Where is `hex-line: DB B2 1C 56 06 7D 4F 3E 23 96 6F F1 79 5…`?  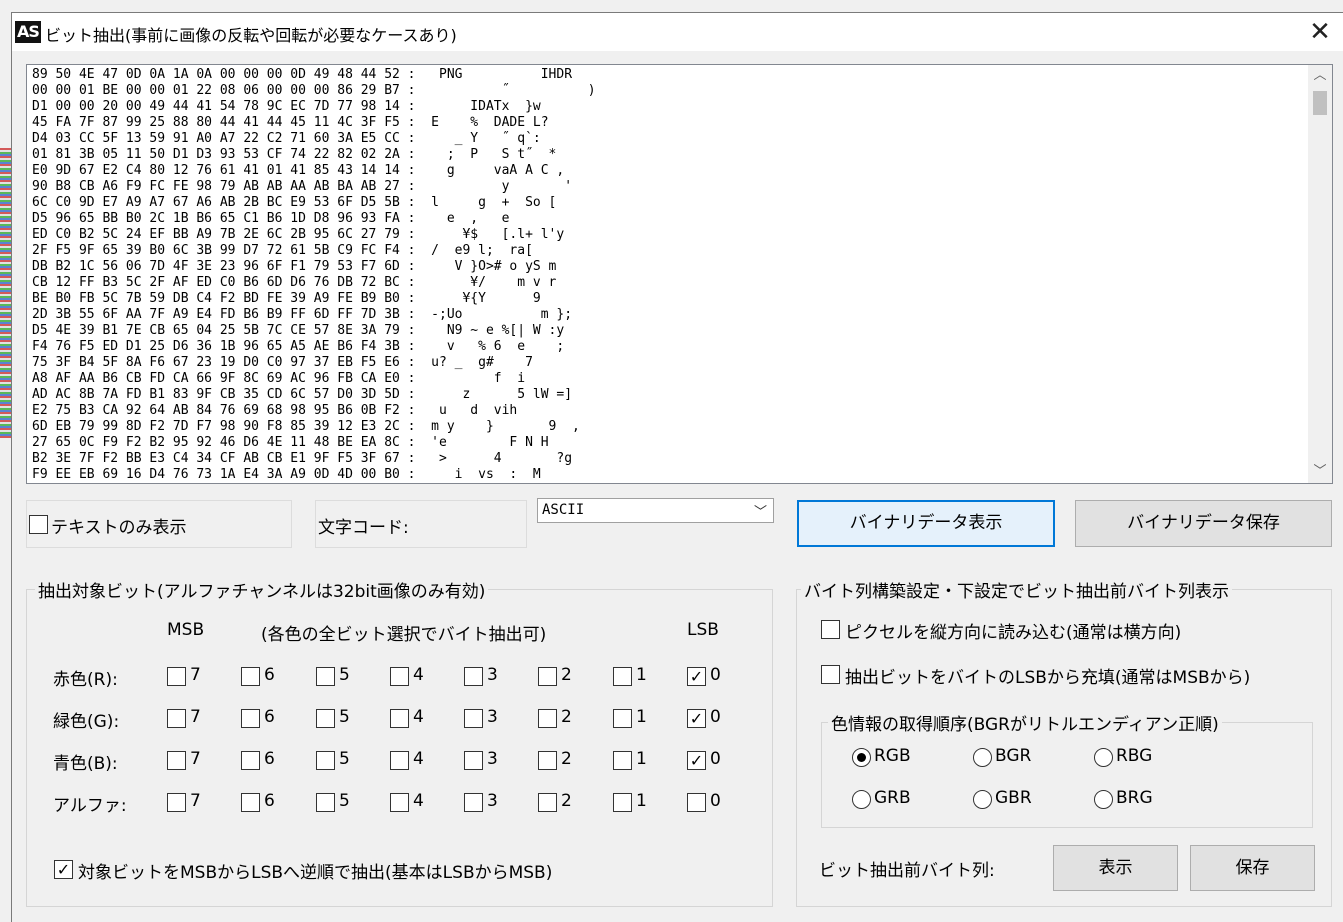 hex-line: DB B2 1C 56 06 7D 4F 3E 23 96 6F F1 79 5… is located at coordinates (294, 266).